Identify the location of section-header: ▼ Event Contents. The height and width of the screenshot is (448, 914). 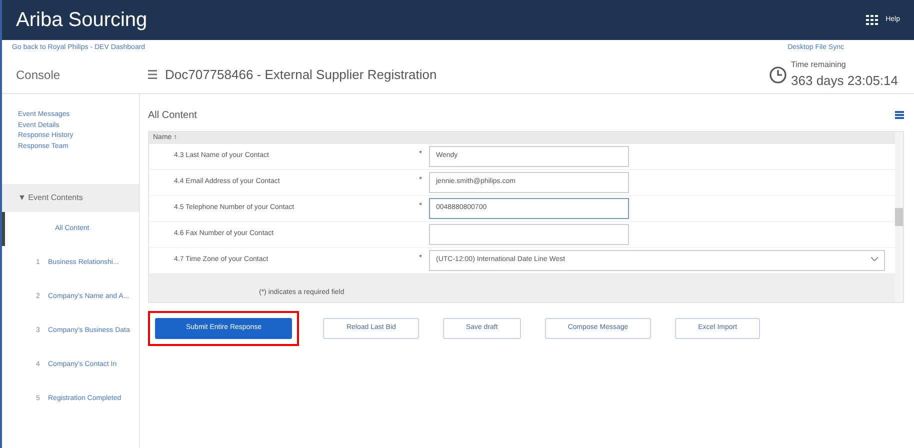
(70, 198).